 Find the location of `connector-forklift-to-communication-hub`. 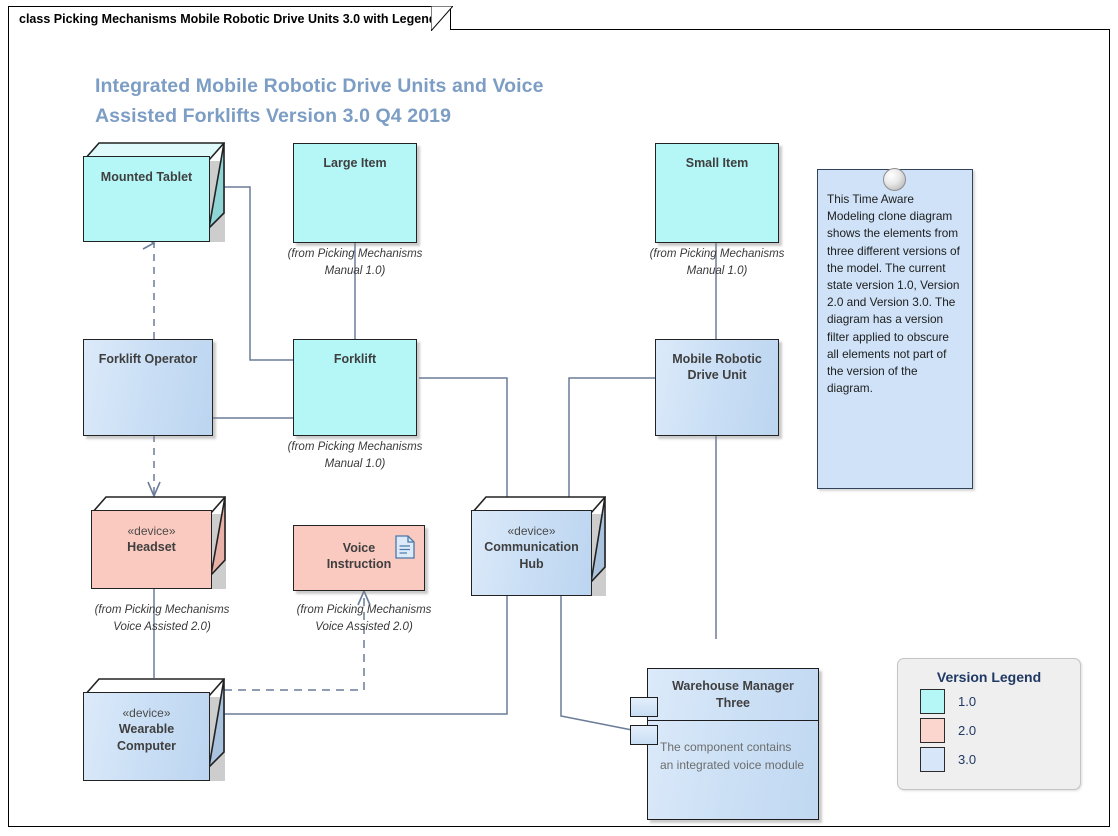

connector-forklift-to-communication-hub is located at coordinates (463, 439).